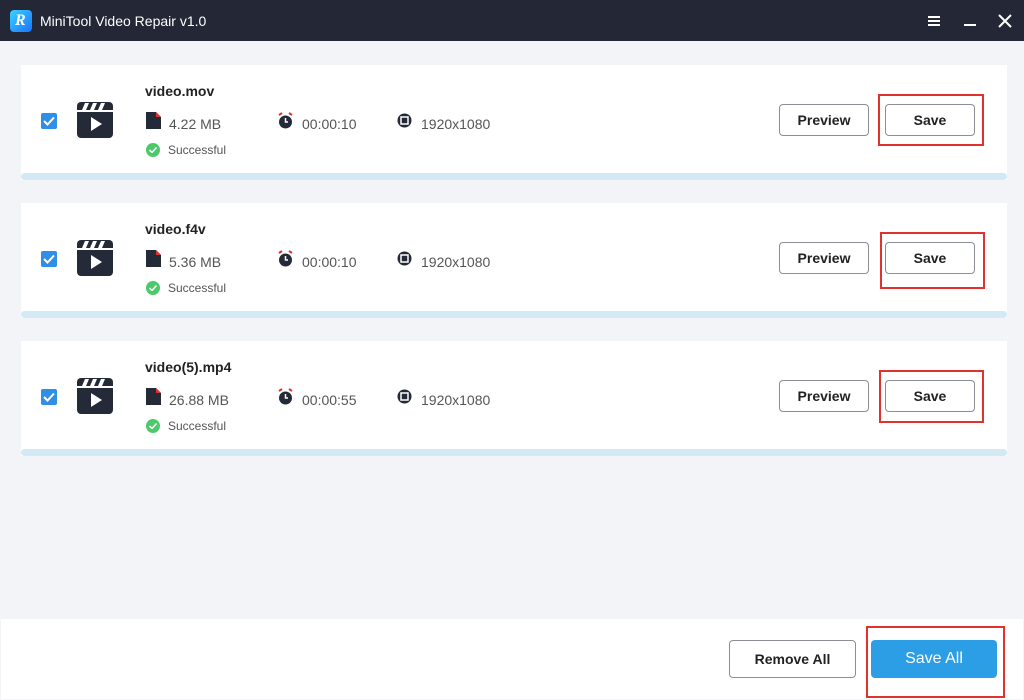  Describe the element at coordinates (199, 400) in the screenshot. I see `file-size: 26.88 MB` at that location.